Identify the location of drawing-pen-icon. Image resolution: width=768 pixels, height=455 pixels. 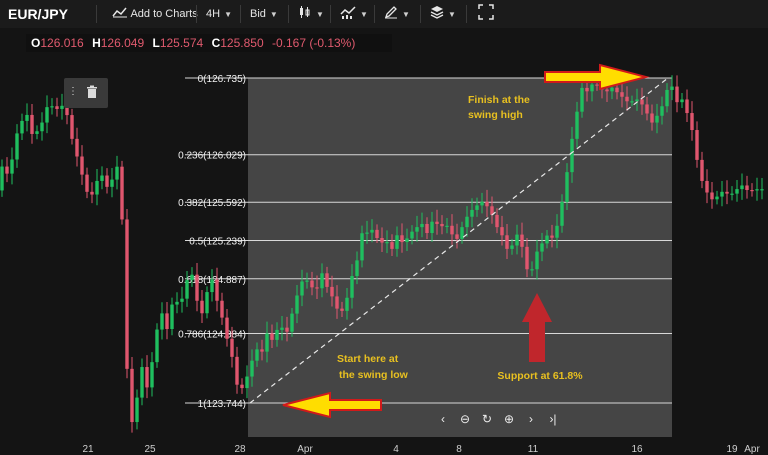
(390, 12).